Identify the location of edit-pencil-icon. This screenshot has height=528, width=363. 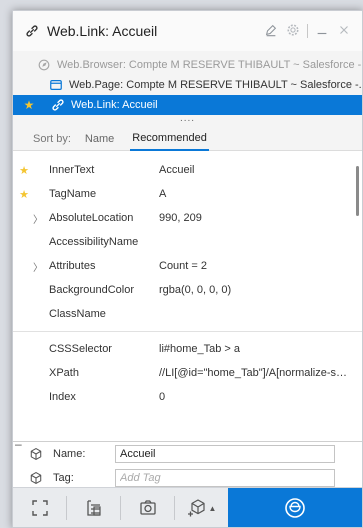
(271, 31).